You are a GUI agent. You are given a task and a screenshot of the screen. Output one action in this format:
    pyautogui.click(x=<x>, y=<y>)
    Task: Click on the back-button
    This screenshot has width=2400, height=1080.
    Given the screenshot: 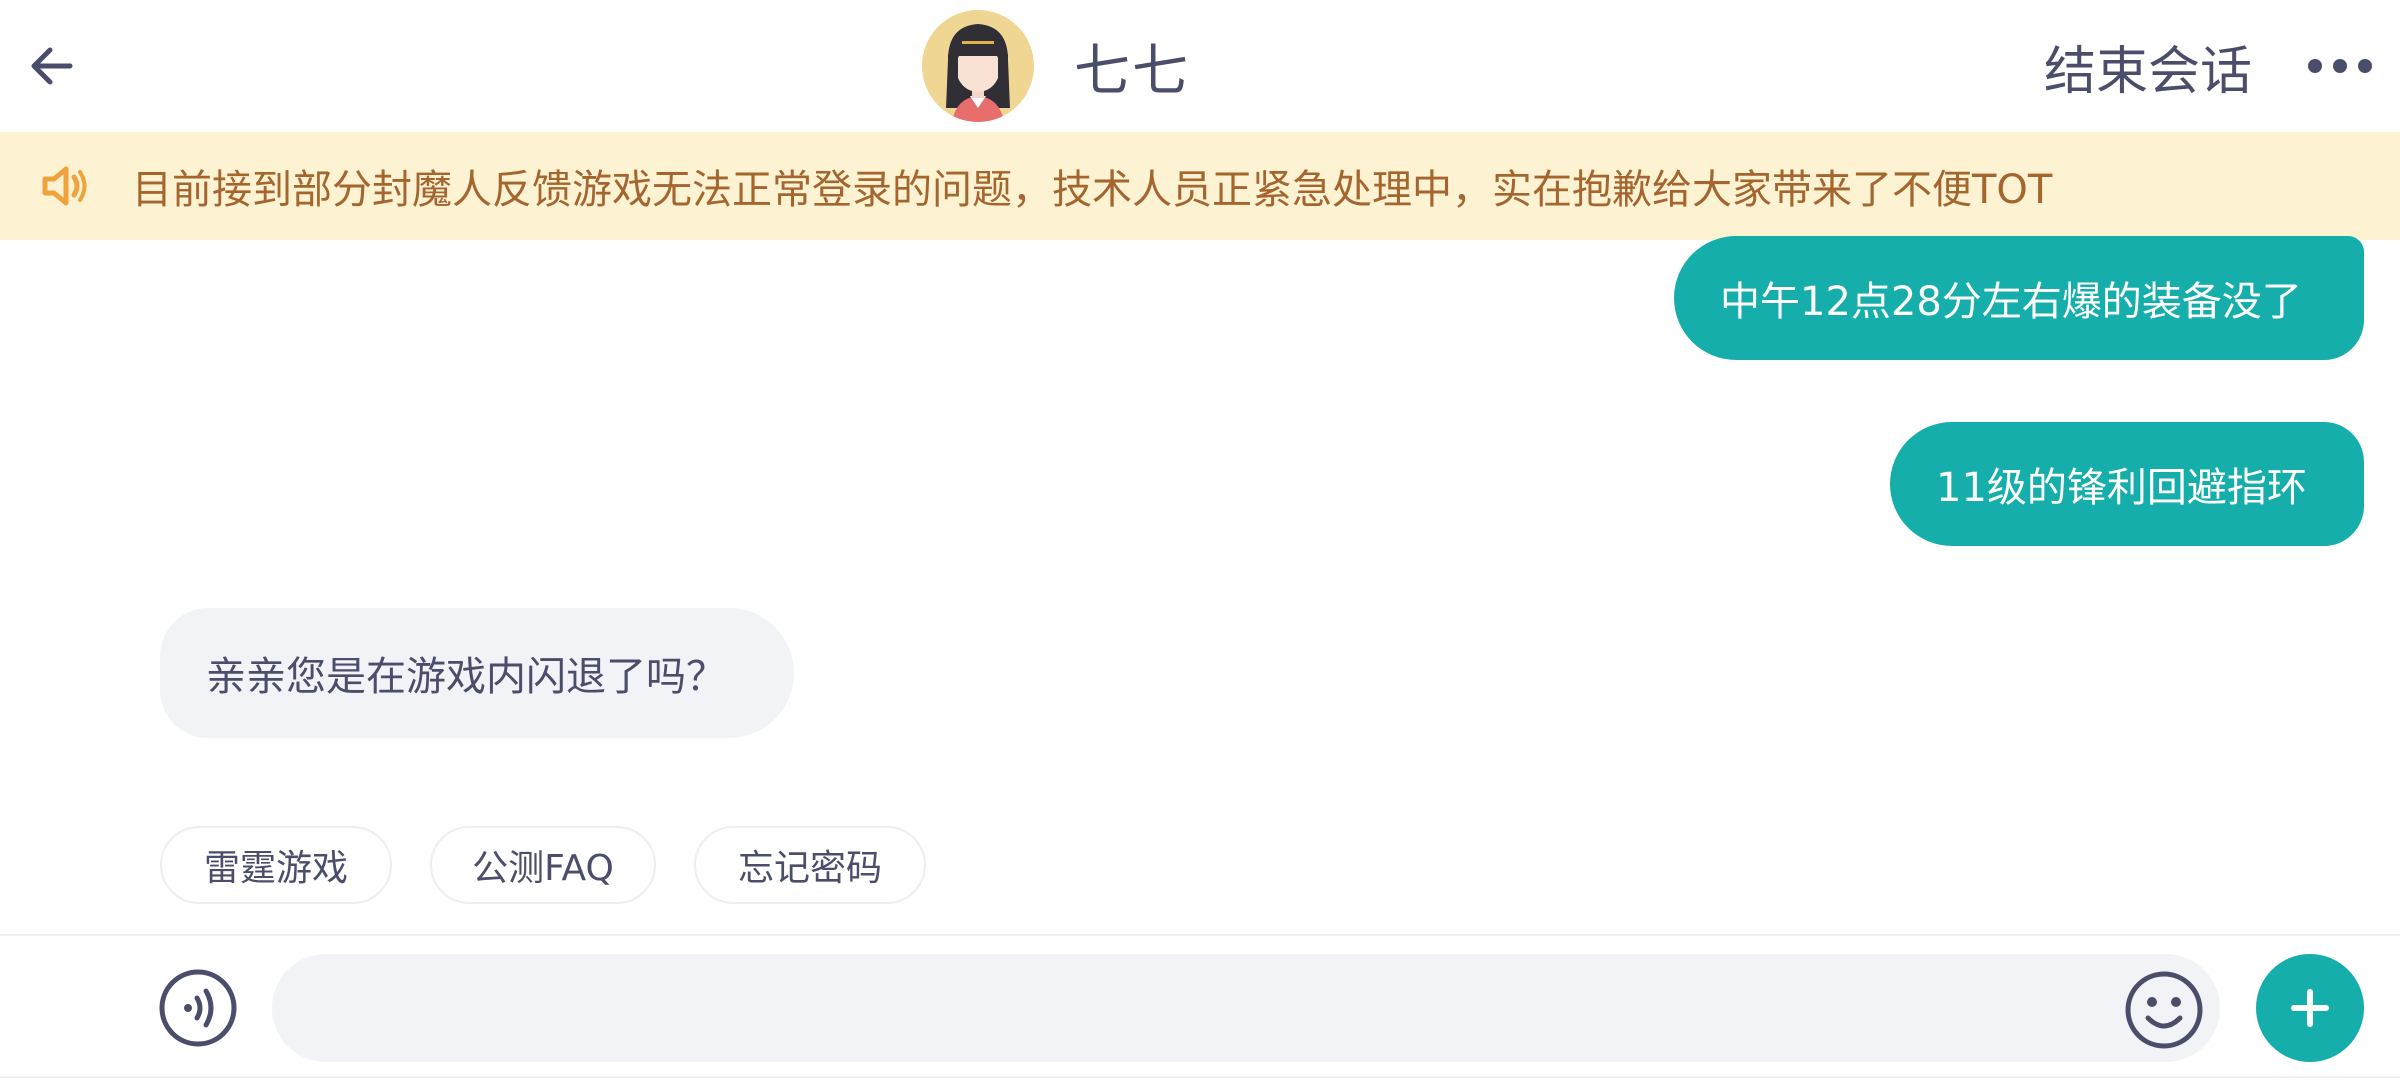 What is the action you would take?
    pyautogui.click(x=51, y=66)
    